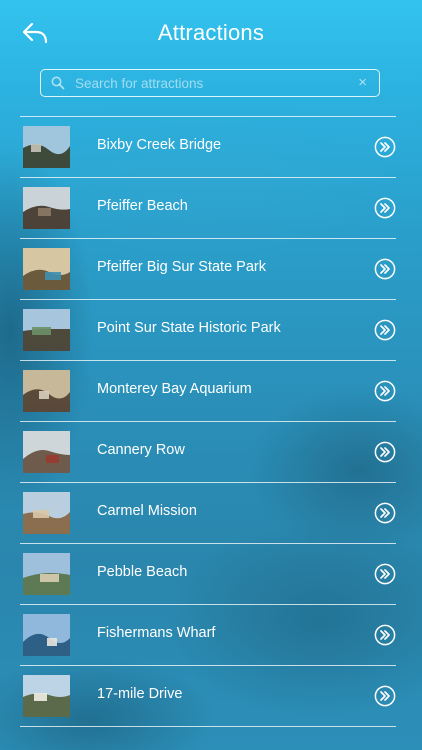 The image size is (422, 750). What do you see at coordinates (208, 574) in the screenshot?
I see `list-item: Pebble Beach` at bounding box center [208, 574].